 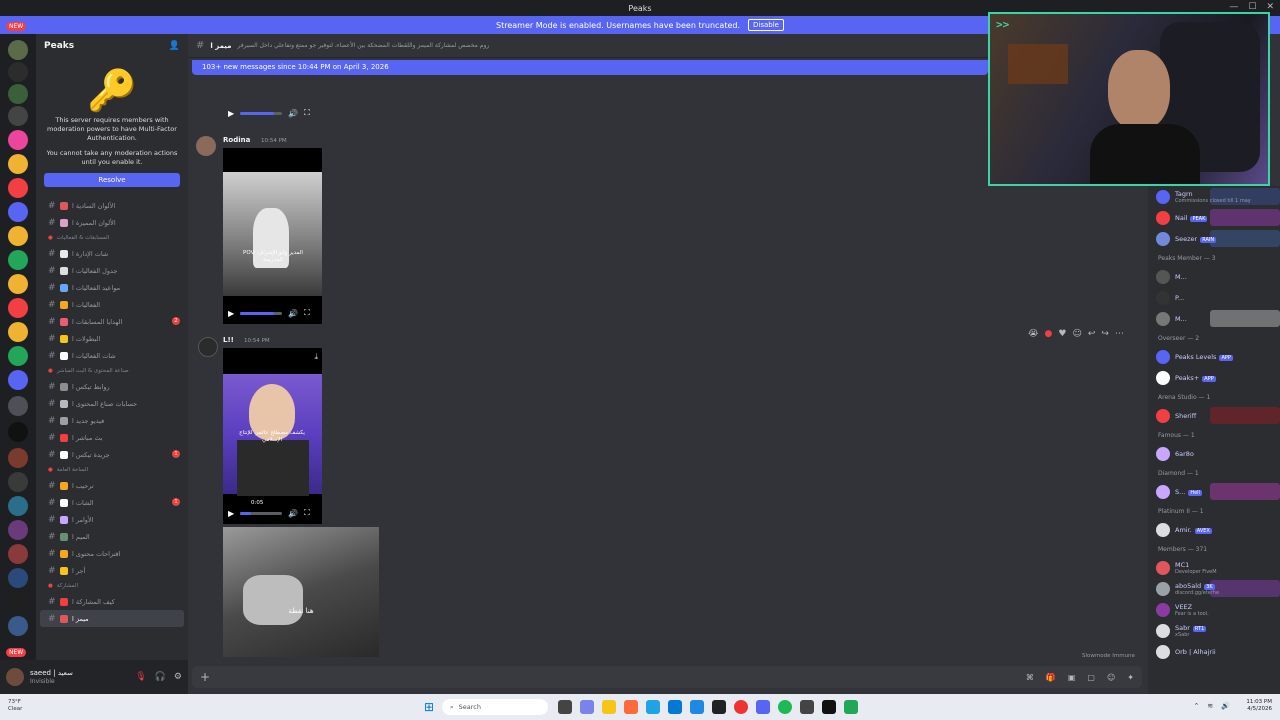 What do you see at coordinates (1214, 491) in the screenshot?
I see `member-item: S... Hell` at bounding box center [1214, 491].